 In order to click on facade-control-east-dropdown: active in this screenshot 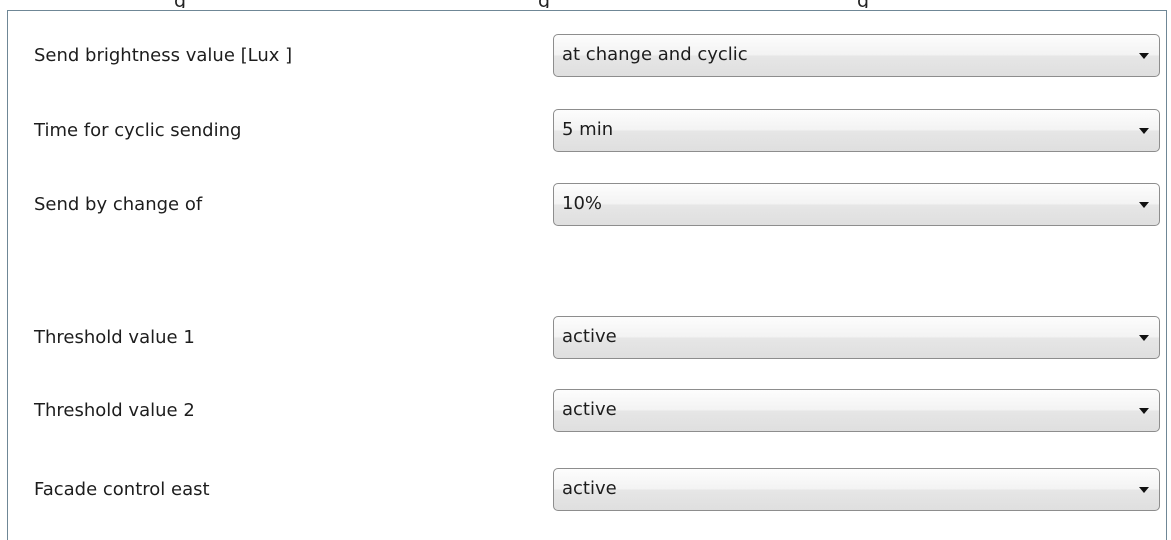, I will do `click(856, 489)`.